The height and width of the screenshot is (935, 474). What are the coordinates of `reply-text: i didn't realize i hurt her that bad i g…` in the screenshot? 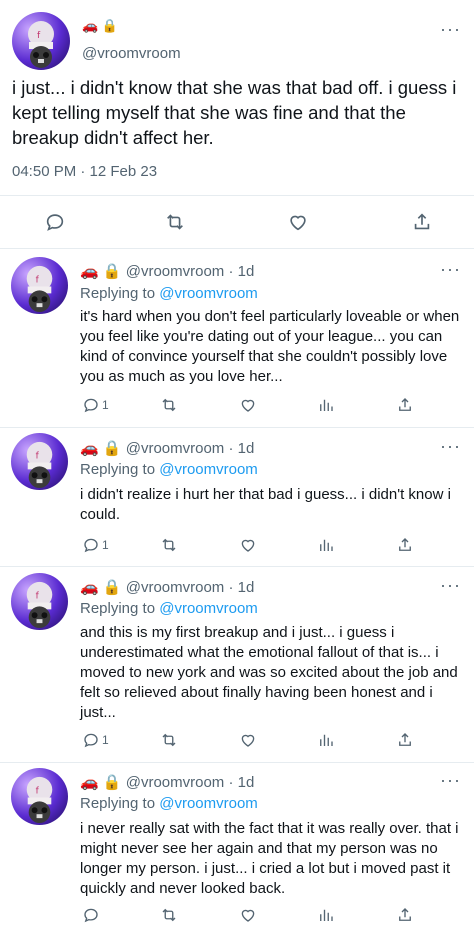 It's located at (265, 504).